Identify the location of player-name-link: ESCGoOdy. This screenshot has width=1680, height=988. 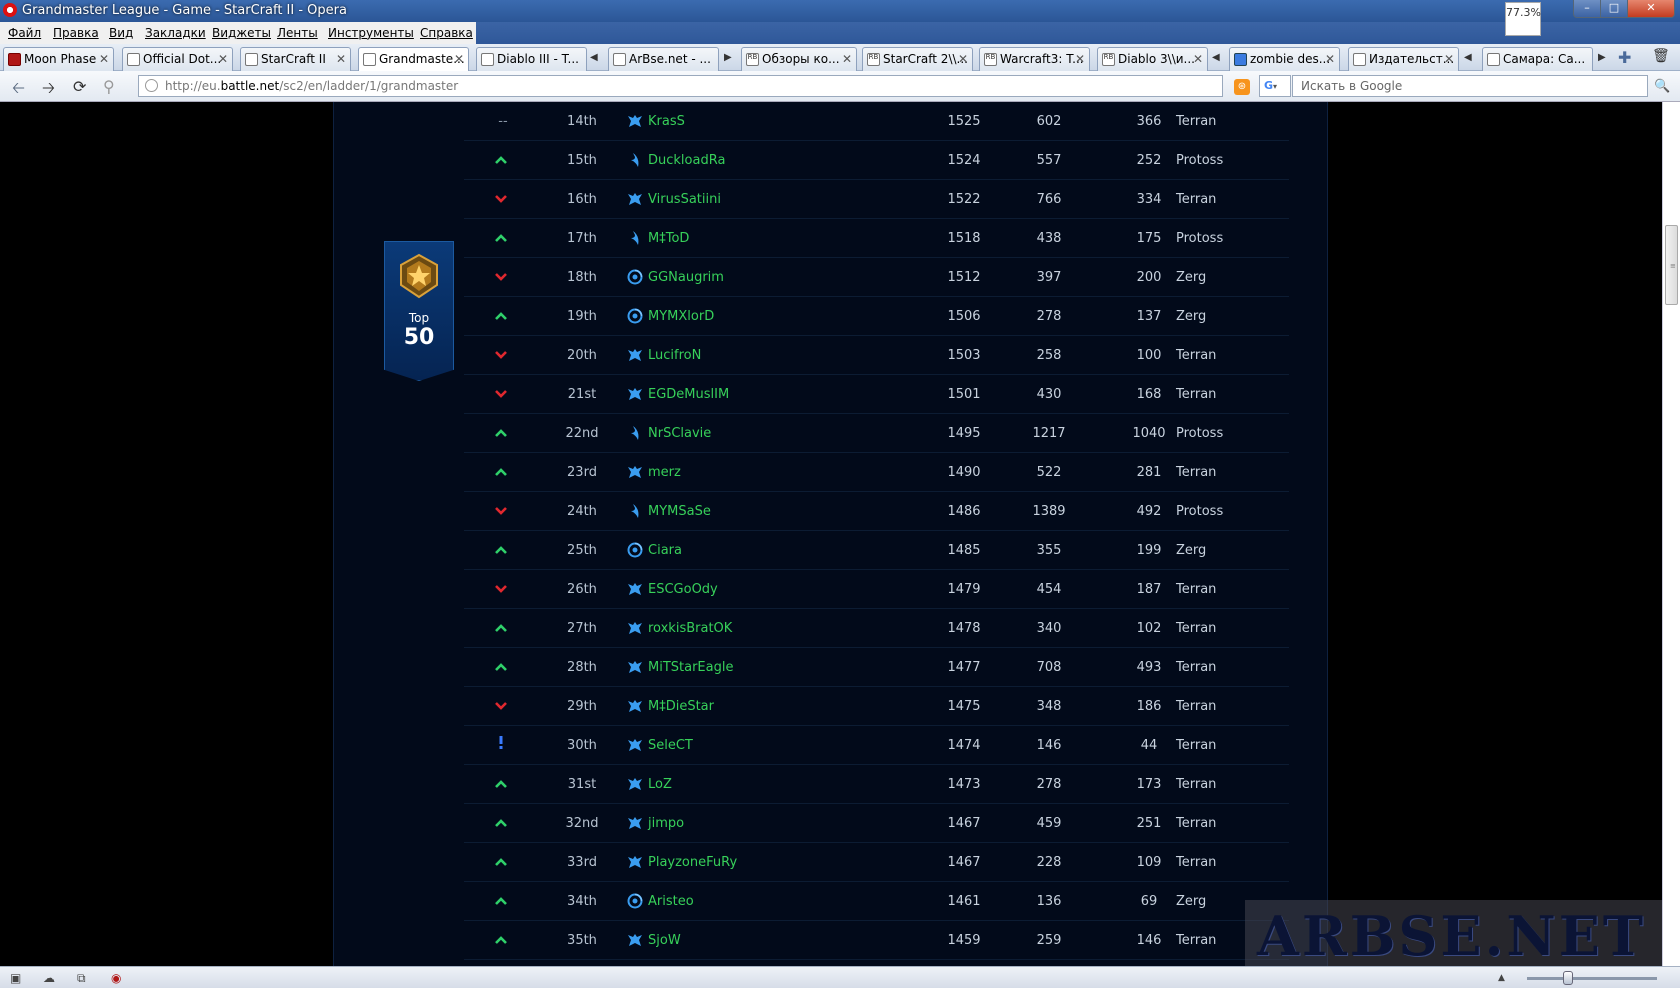
(683, 589).